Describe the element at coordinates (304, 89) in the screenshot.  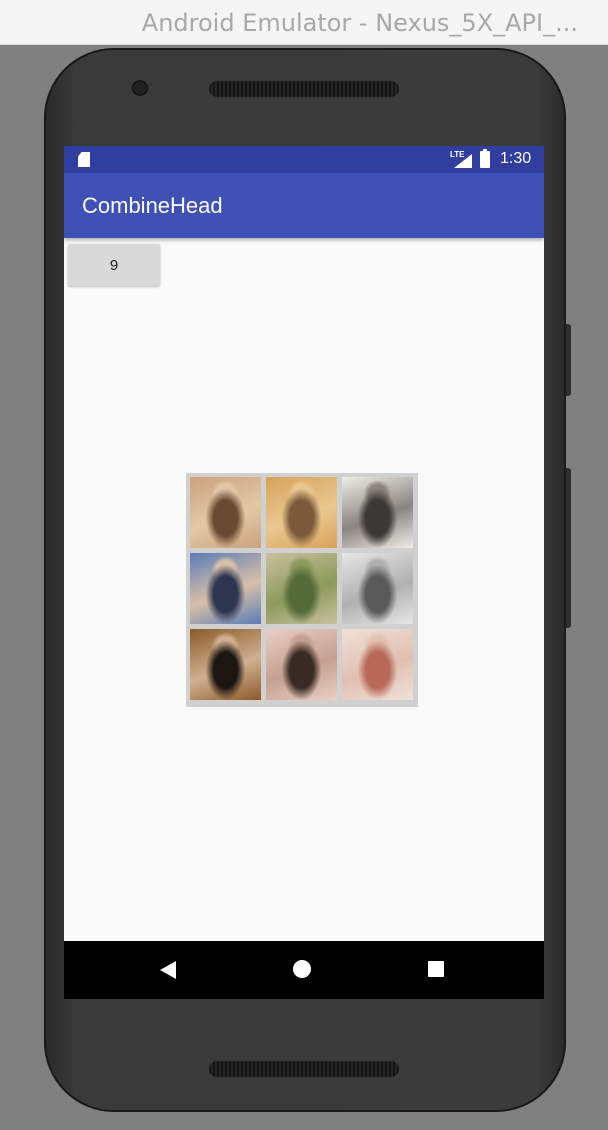
I see `top-speaker` at that location.